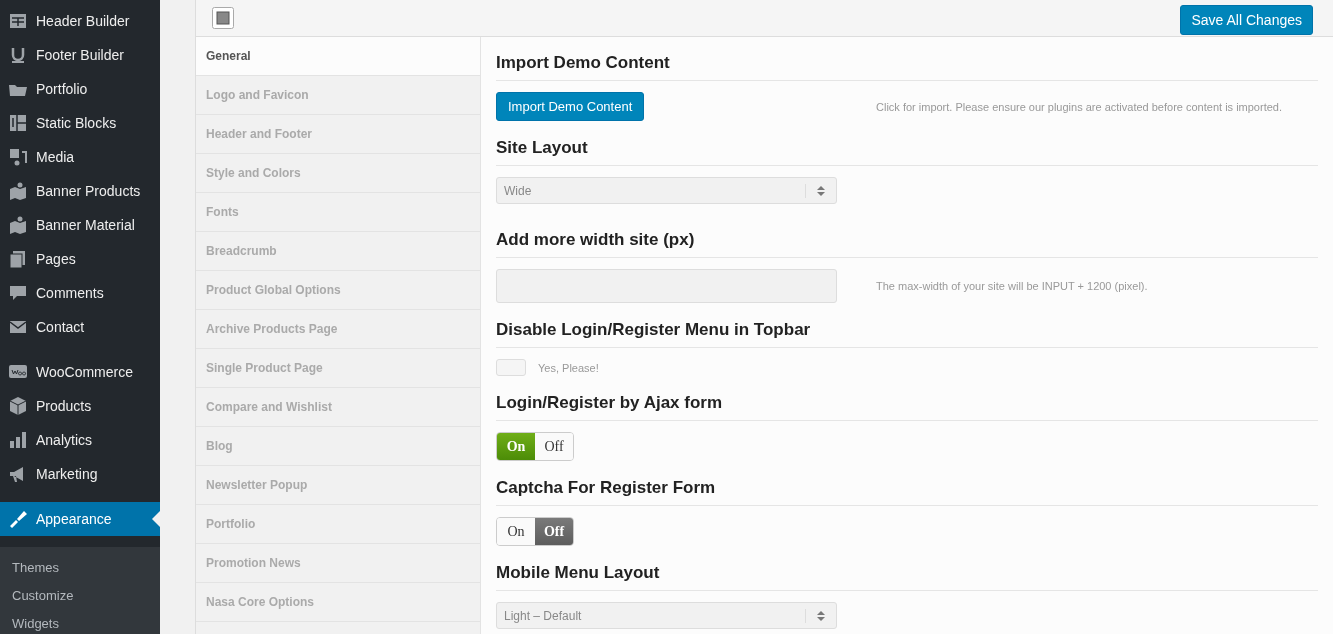  What do you see at coordinates (80, 440) in the screenshot?
I see `sidebar-item: Analytics` at bounding box center [80, 440].